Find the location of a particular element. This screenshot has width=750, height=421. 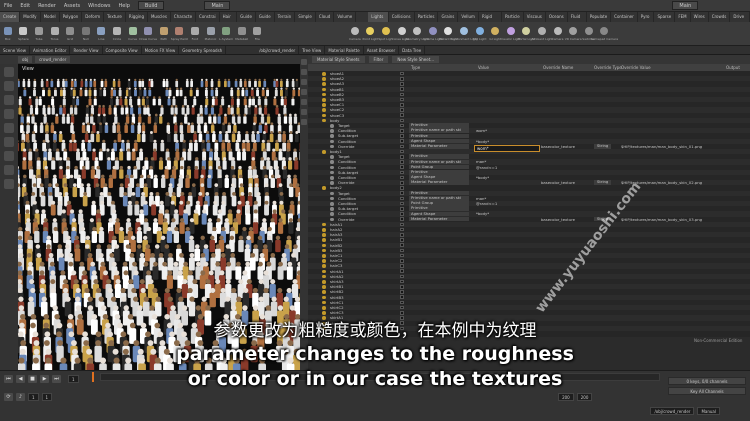

shelf-tab: Guide B is located at coordinates (265, 20).